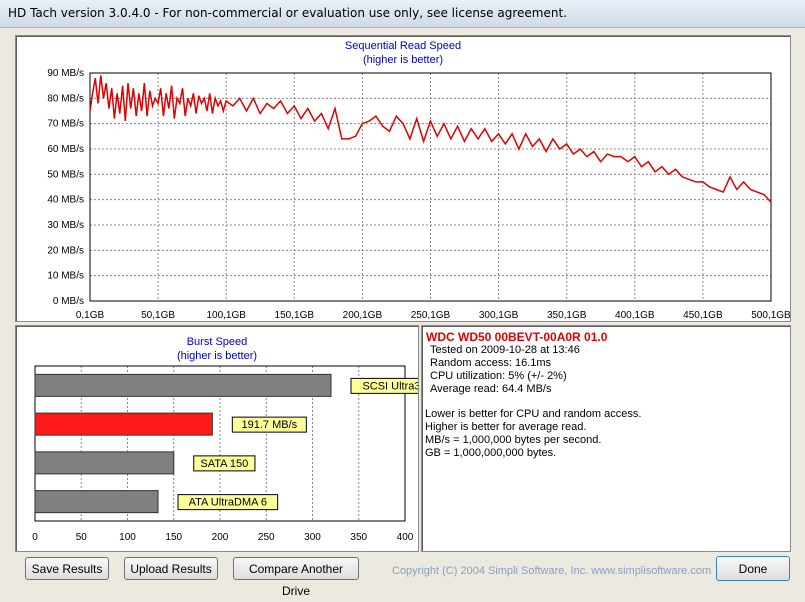 This screenshot has width=805, height=602. What do you see at coordinates (65, 98) in the screenshot?
I see `seq-y-tick-label: 80 MB/s` at bounding box center [65, 98].